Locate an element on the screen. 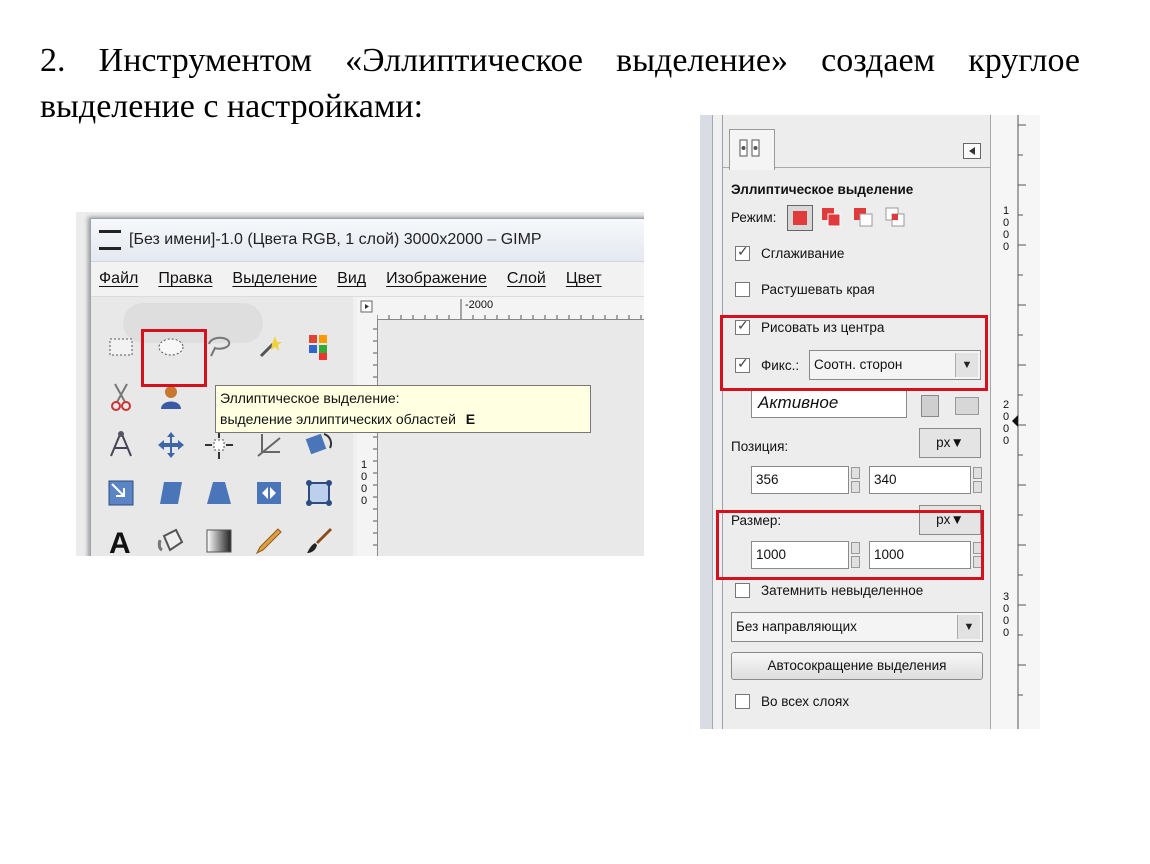  tooltip-description-row: выделение эллиптических областей E is located at coordinates (405, 419).